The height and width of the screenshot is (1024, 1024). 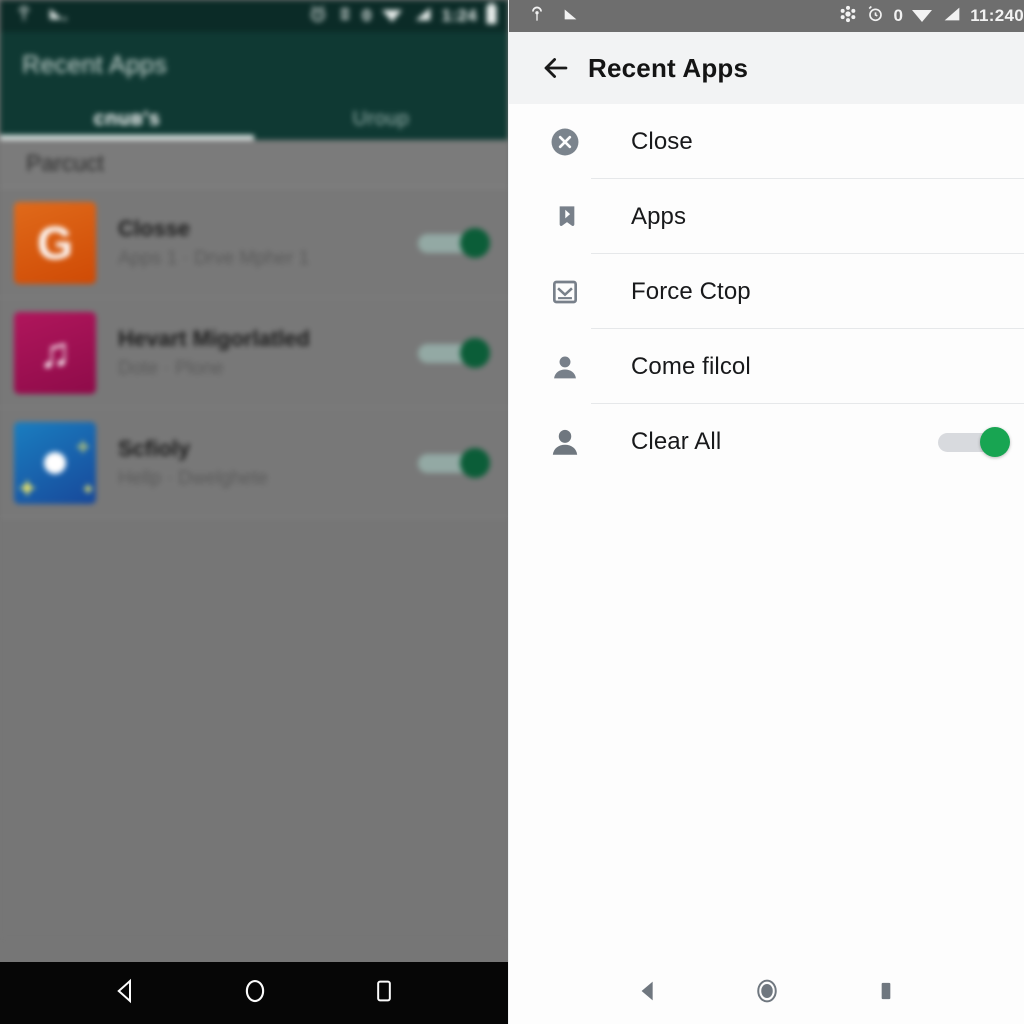 I want to click on close-circle-icon, so click(x=565, y=142).